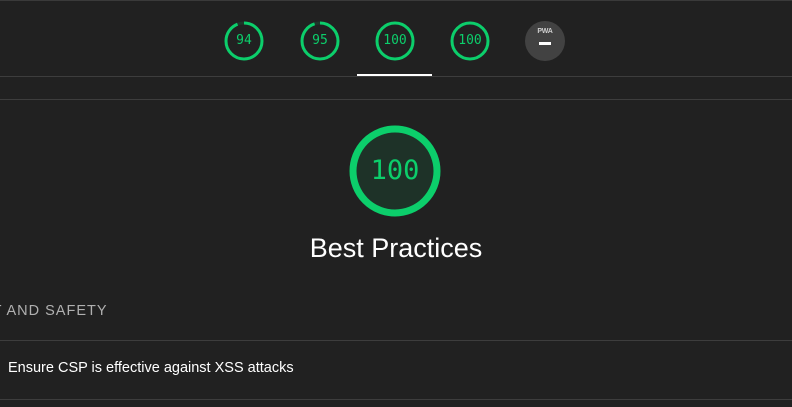  What do you see at coordinates (545, 31) in the screenshot?
I see `pwa-label: PWA` at bounding box center [545, 31].